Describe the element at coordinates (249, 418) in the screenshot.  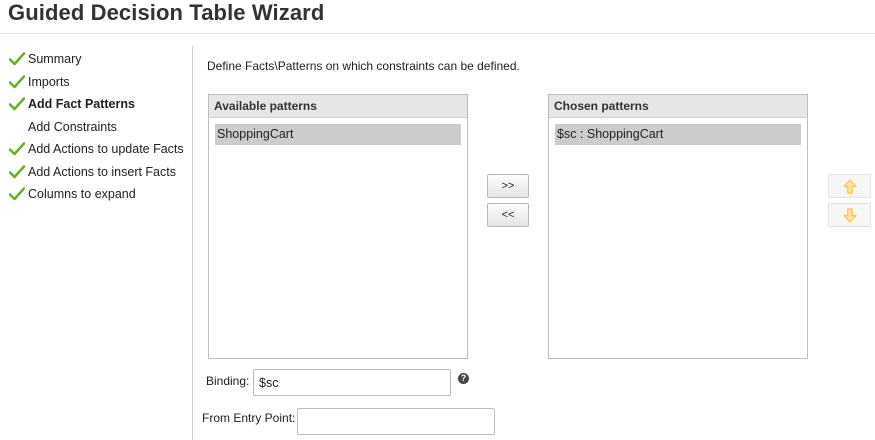
I see `entry-point-label: From Entry Point:` at that location.